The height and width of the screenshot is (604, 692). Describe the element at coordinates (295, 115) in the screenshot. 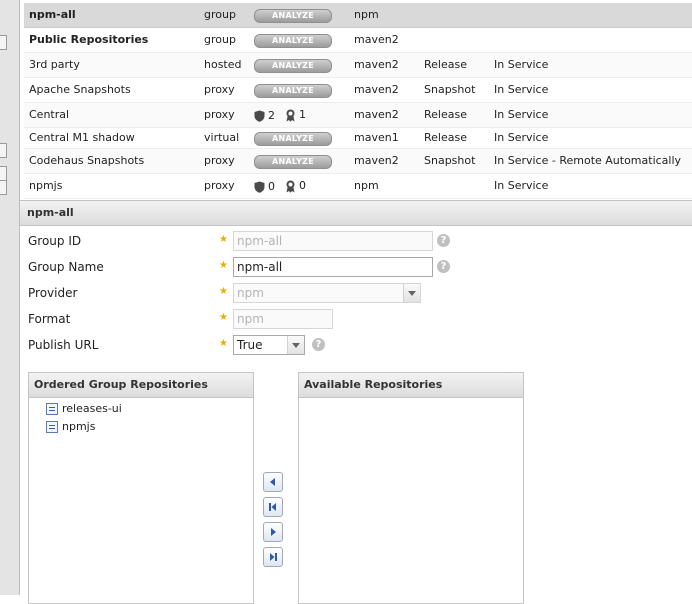

I see `license-metric: 1` at that location.